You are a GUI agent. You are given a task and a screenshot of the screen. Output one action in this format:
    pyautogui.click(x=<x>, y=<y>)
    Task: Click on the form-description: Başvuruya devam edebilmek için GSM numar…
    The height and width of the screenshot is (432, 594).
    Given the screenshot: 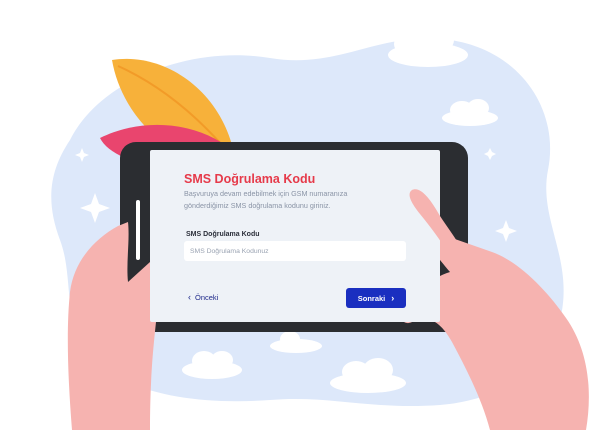 What is the action you would take?
    pyautogui.click(x=266, y=199)
    